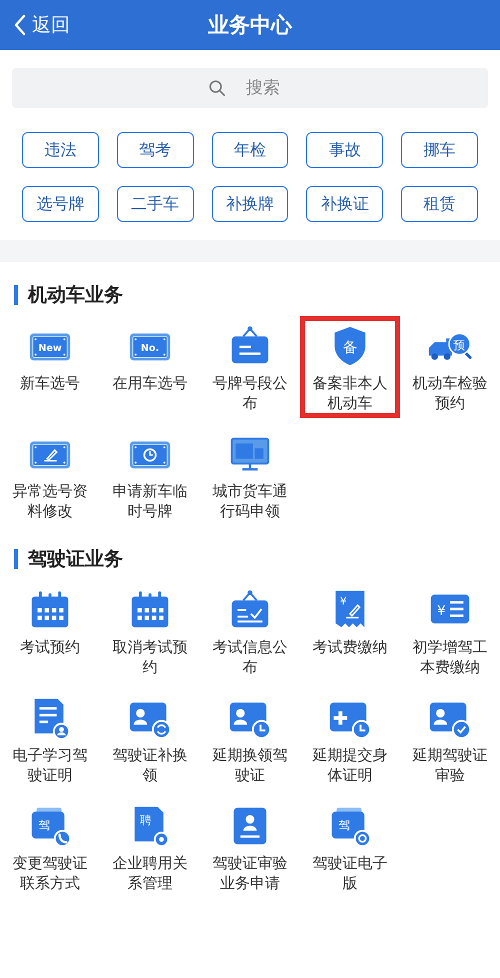 The height and width of the screenshot is (978, 500). Describe the element at coordinates (75, 559) in the screenshot. I see `section-title: 驾驶证业务` at that location.